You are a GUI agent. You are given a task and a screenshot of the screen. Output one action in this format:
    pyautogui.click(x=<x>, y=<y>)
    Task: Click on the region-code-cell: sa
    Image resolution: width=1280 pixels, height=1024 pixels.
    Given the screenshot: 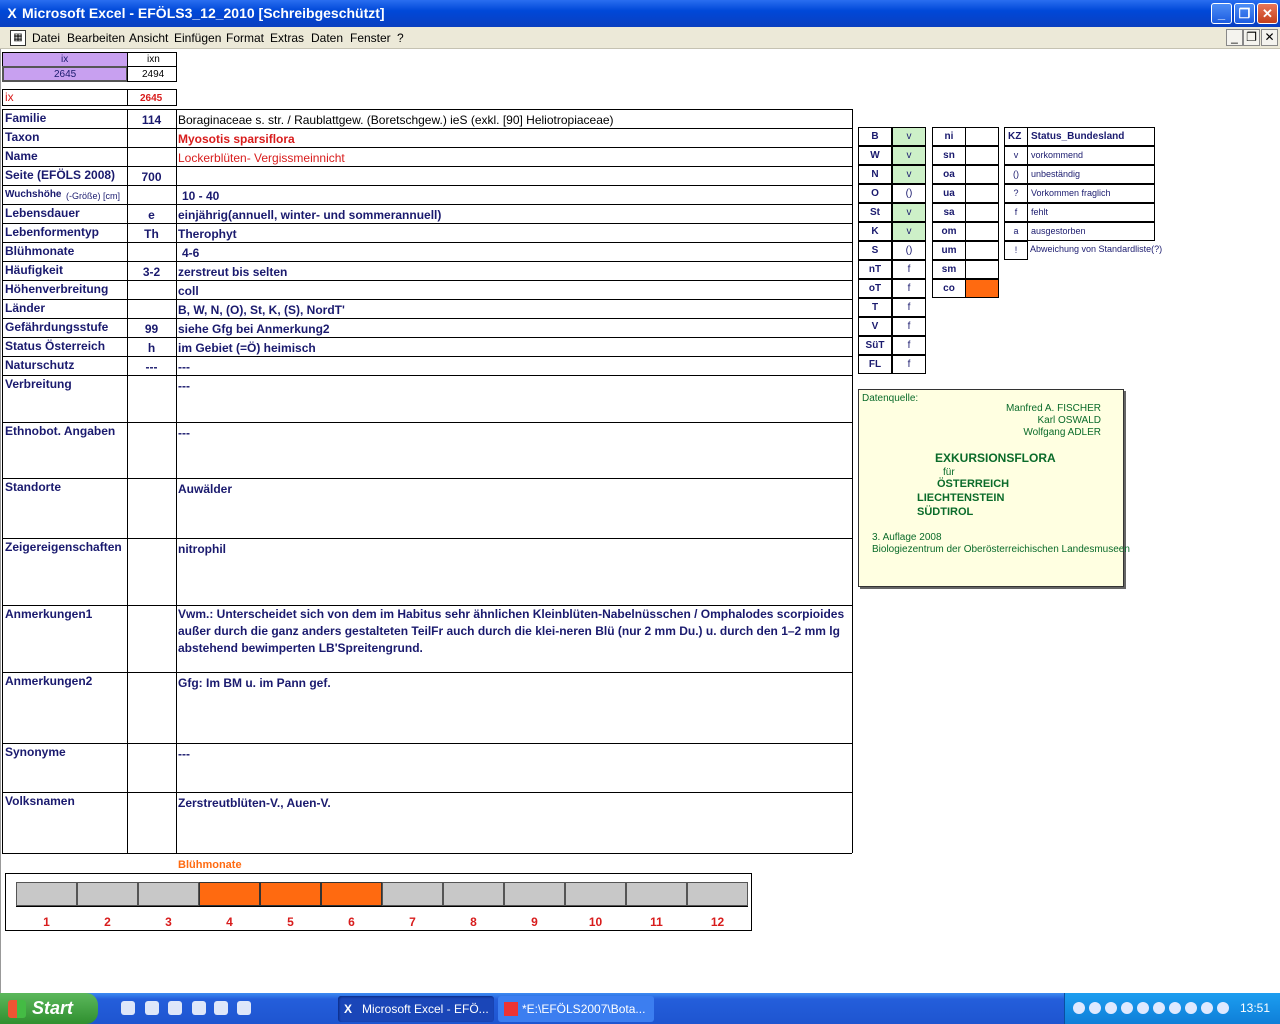 What is the action you would take?
    pyautogui.click(x=949, y=212)
    